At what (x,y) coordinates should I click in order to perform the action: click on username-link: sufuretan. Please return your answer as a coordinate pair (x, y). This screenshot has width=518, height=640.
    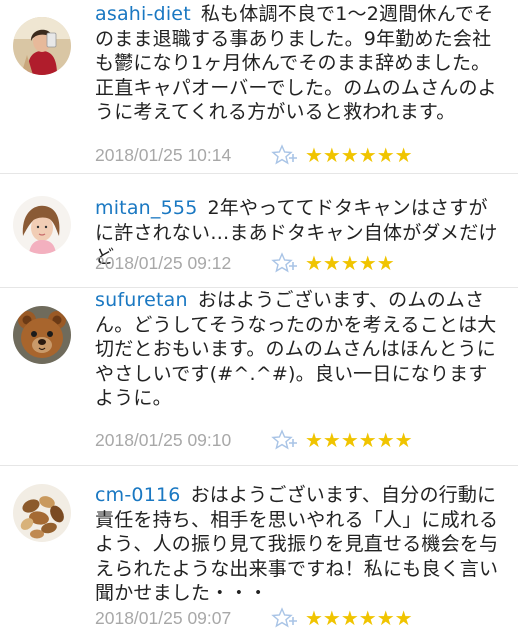
    Looking at the image, I should click on (141, 300).